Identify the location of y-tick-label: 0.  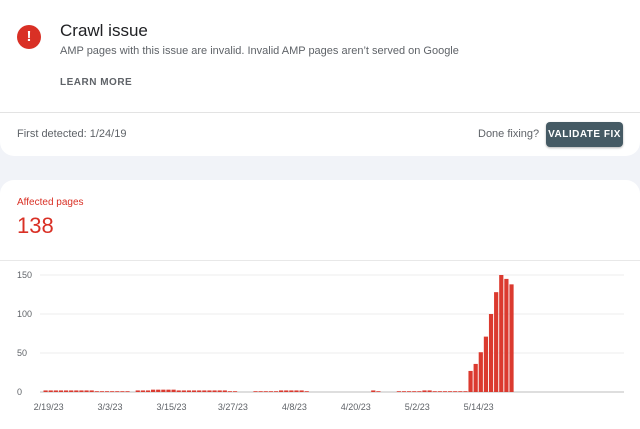
(19, 392).